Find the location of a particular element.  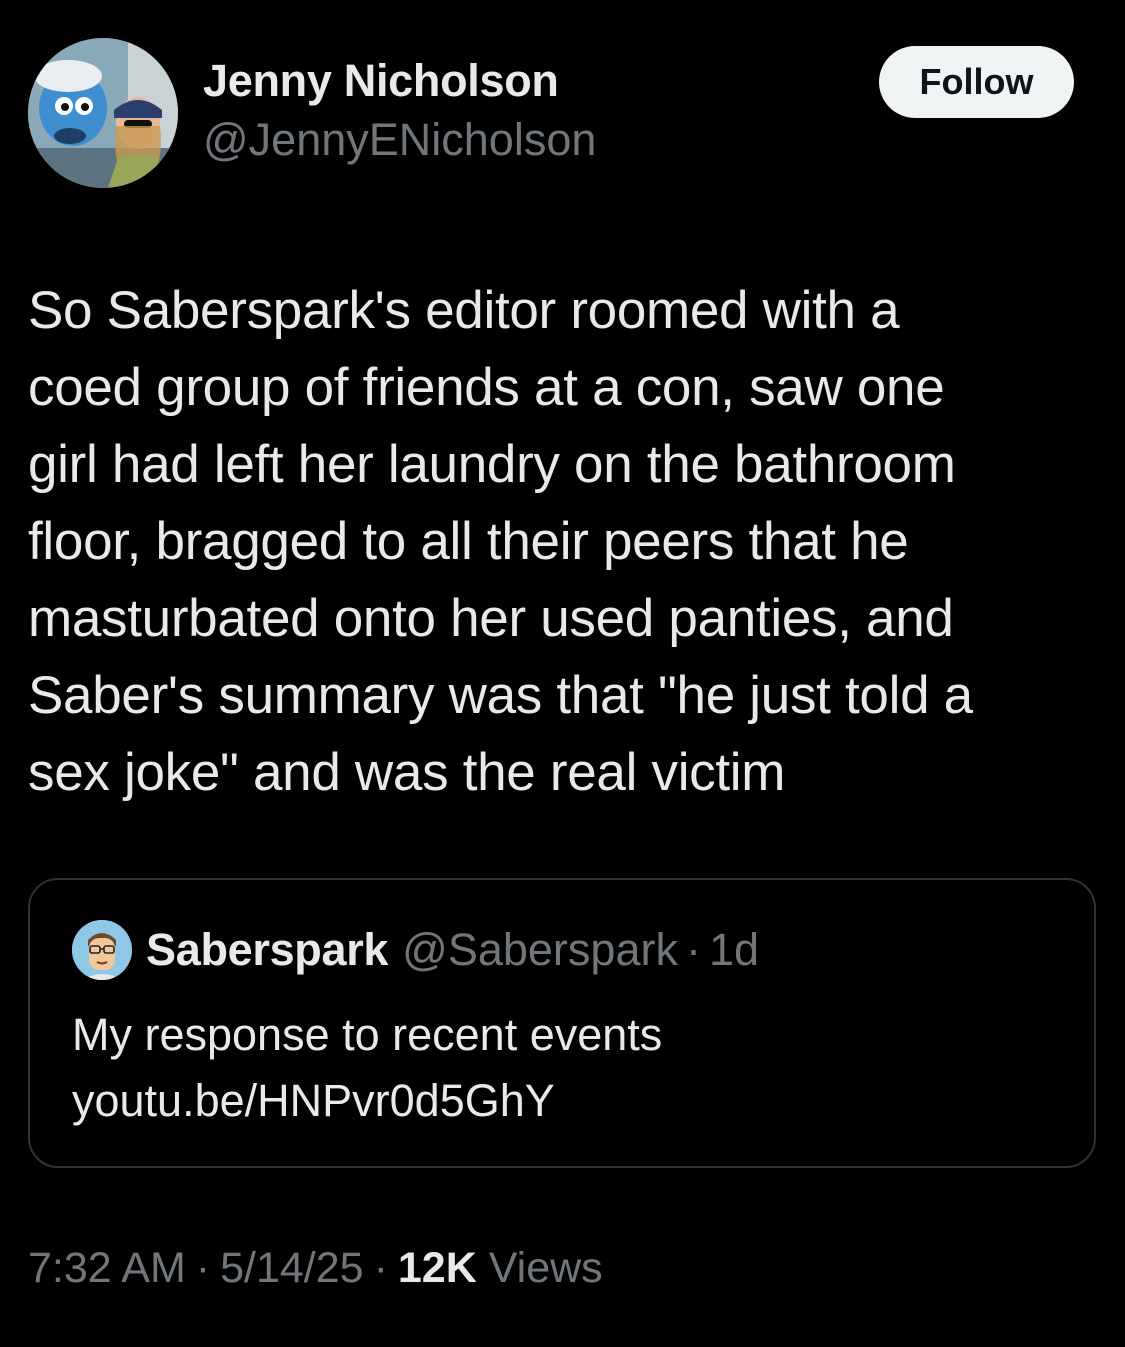

views-label: Views is located at coordinates (545, 1268).